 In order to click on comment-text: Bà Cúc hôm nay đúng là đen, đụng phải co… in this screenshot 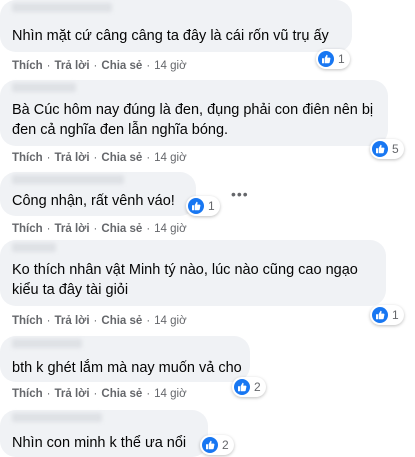, I will do `click(193, 120)`.